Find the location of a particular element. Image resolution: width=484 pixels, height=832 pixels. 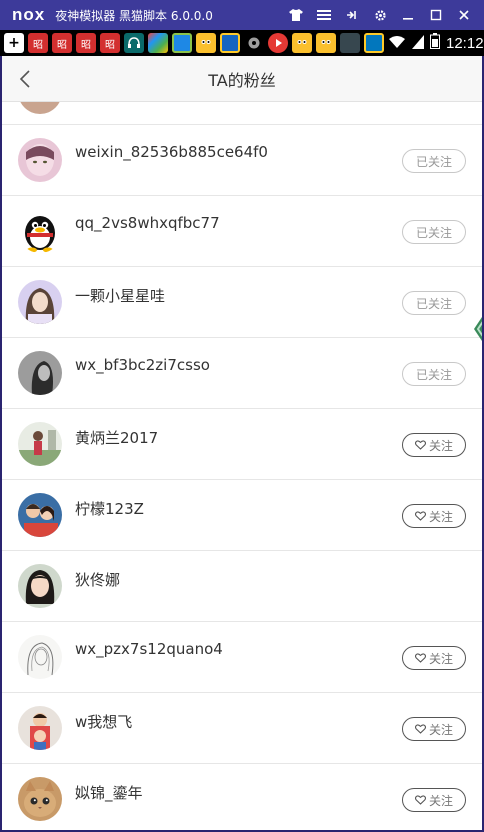

fan-list-item: weixin_82536b885ce64f0 已关注 is located at coordinates (242, 160).